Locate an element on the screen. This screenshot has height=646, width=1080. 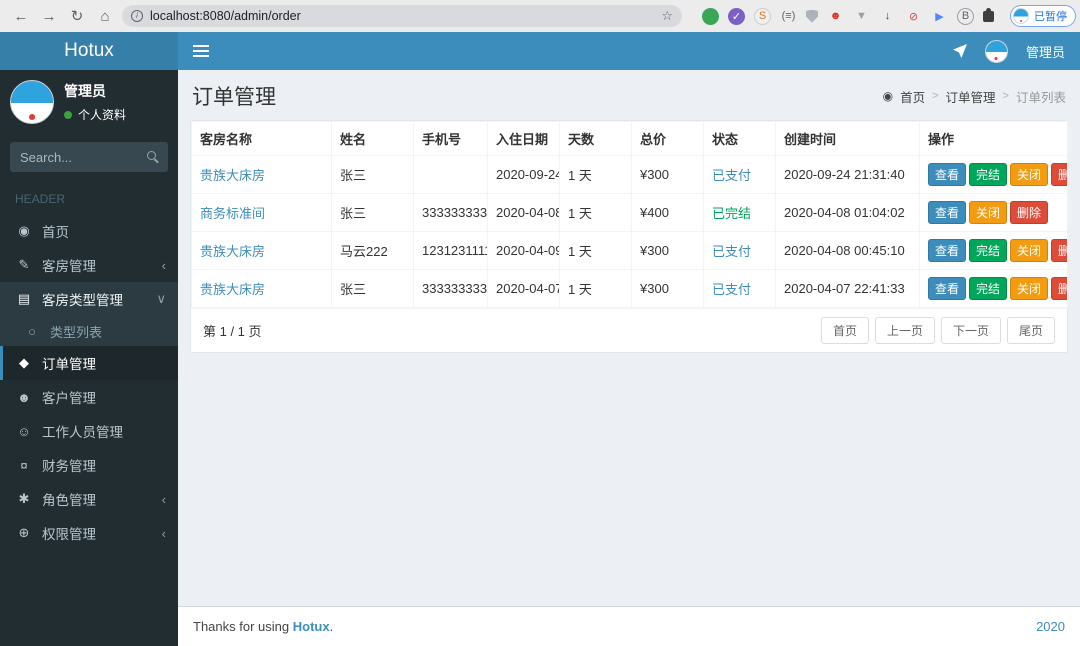
s-badge-icon: S is located at coordinates (762, 16).